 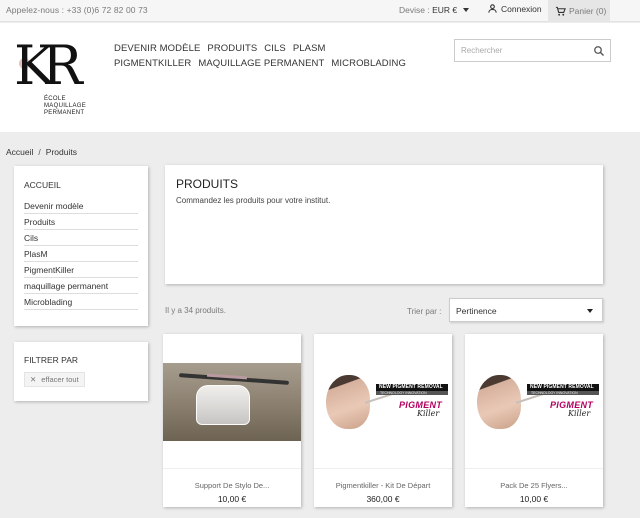 I want to click on site-logo: K R ÉCOLE MAQUILLAGE PERMANENT, so click(x=54, y=82).